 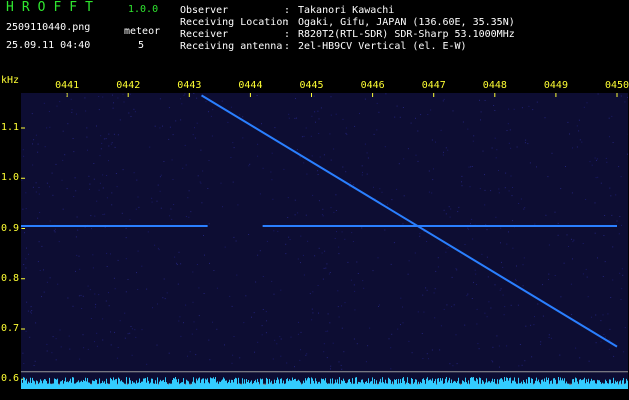 I want to click on x-tick-label: 0442, so click(x=128, y=85).